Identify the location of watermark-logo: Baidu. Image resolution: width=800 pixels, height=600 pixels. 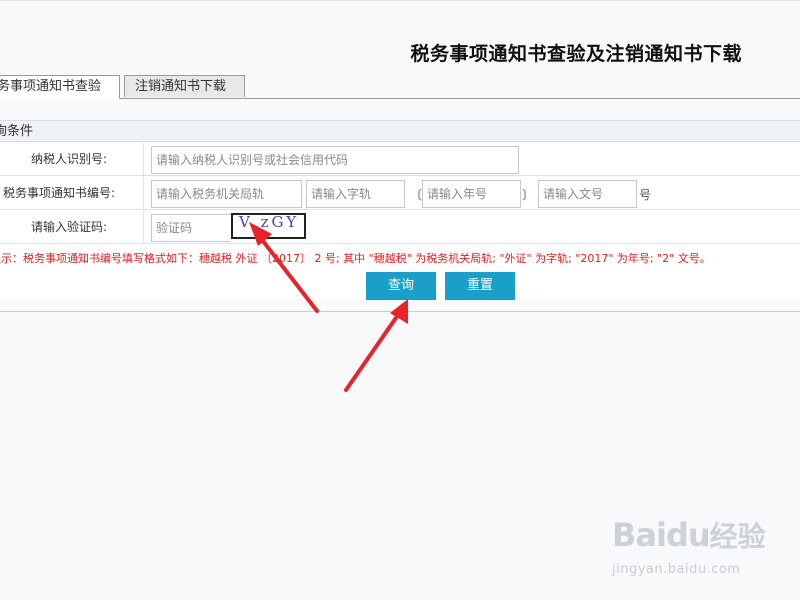
(661, 535).